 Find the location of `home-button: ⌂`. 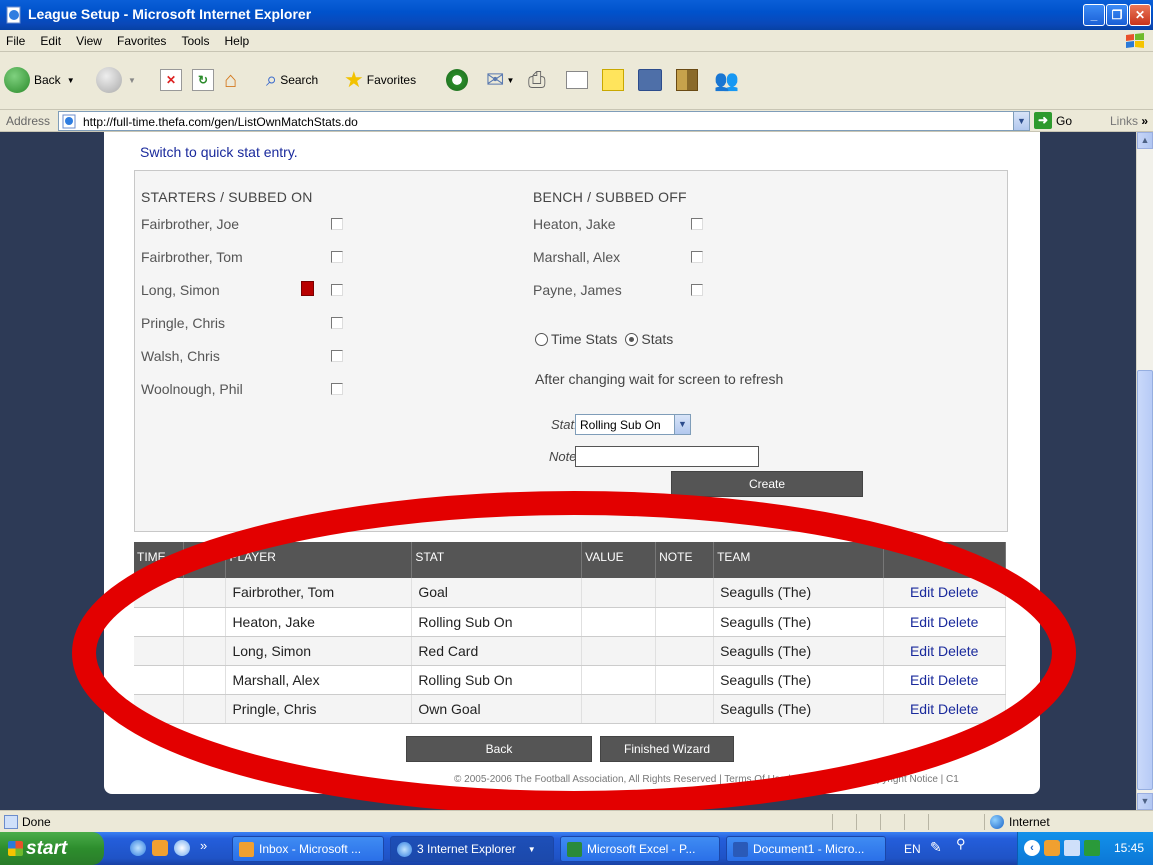

home-button: ⌂ is located at coordinates (230, 80).